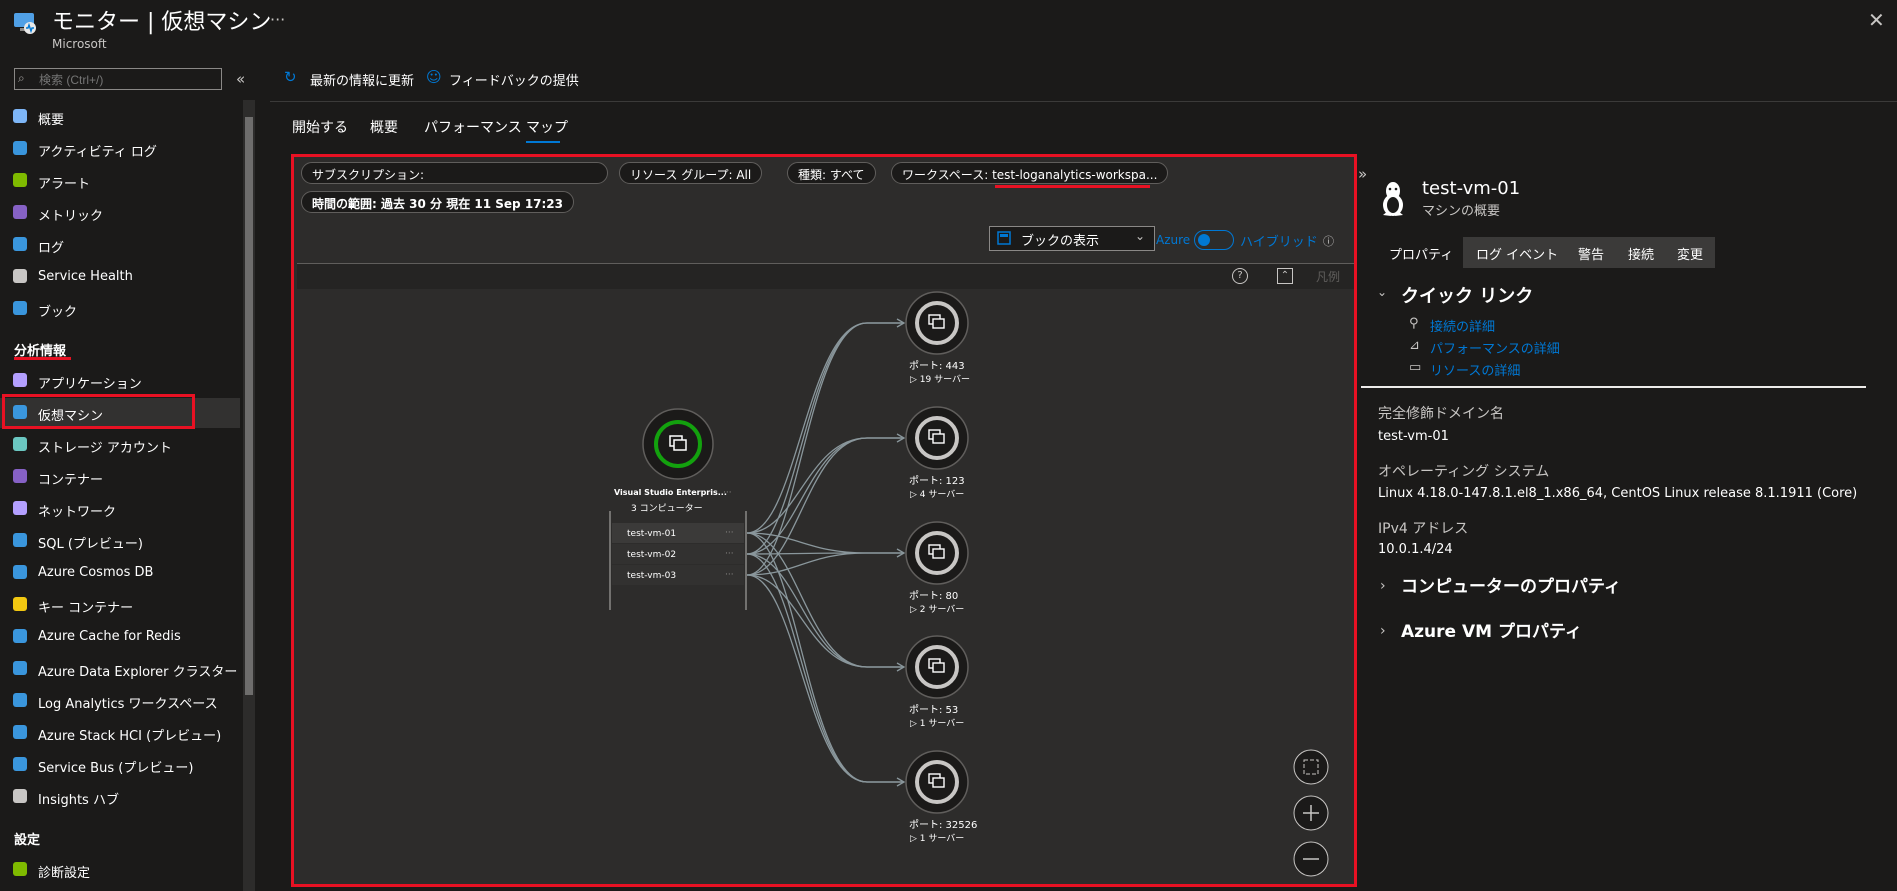  What do you see at coordinates (1876, 20) in the screenshot?
I see `close-button: ✕` at bounding box center [1876, 20].